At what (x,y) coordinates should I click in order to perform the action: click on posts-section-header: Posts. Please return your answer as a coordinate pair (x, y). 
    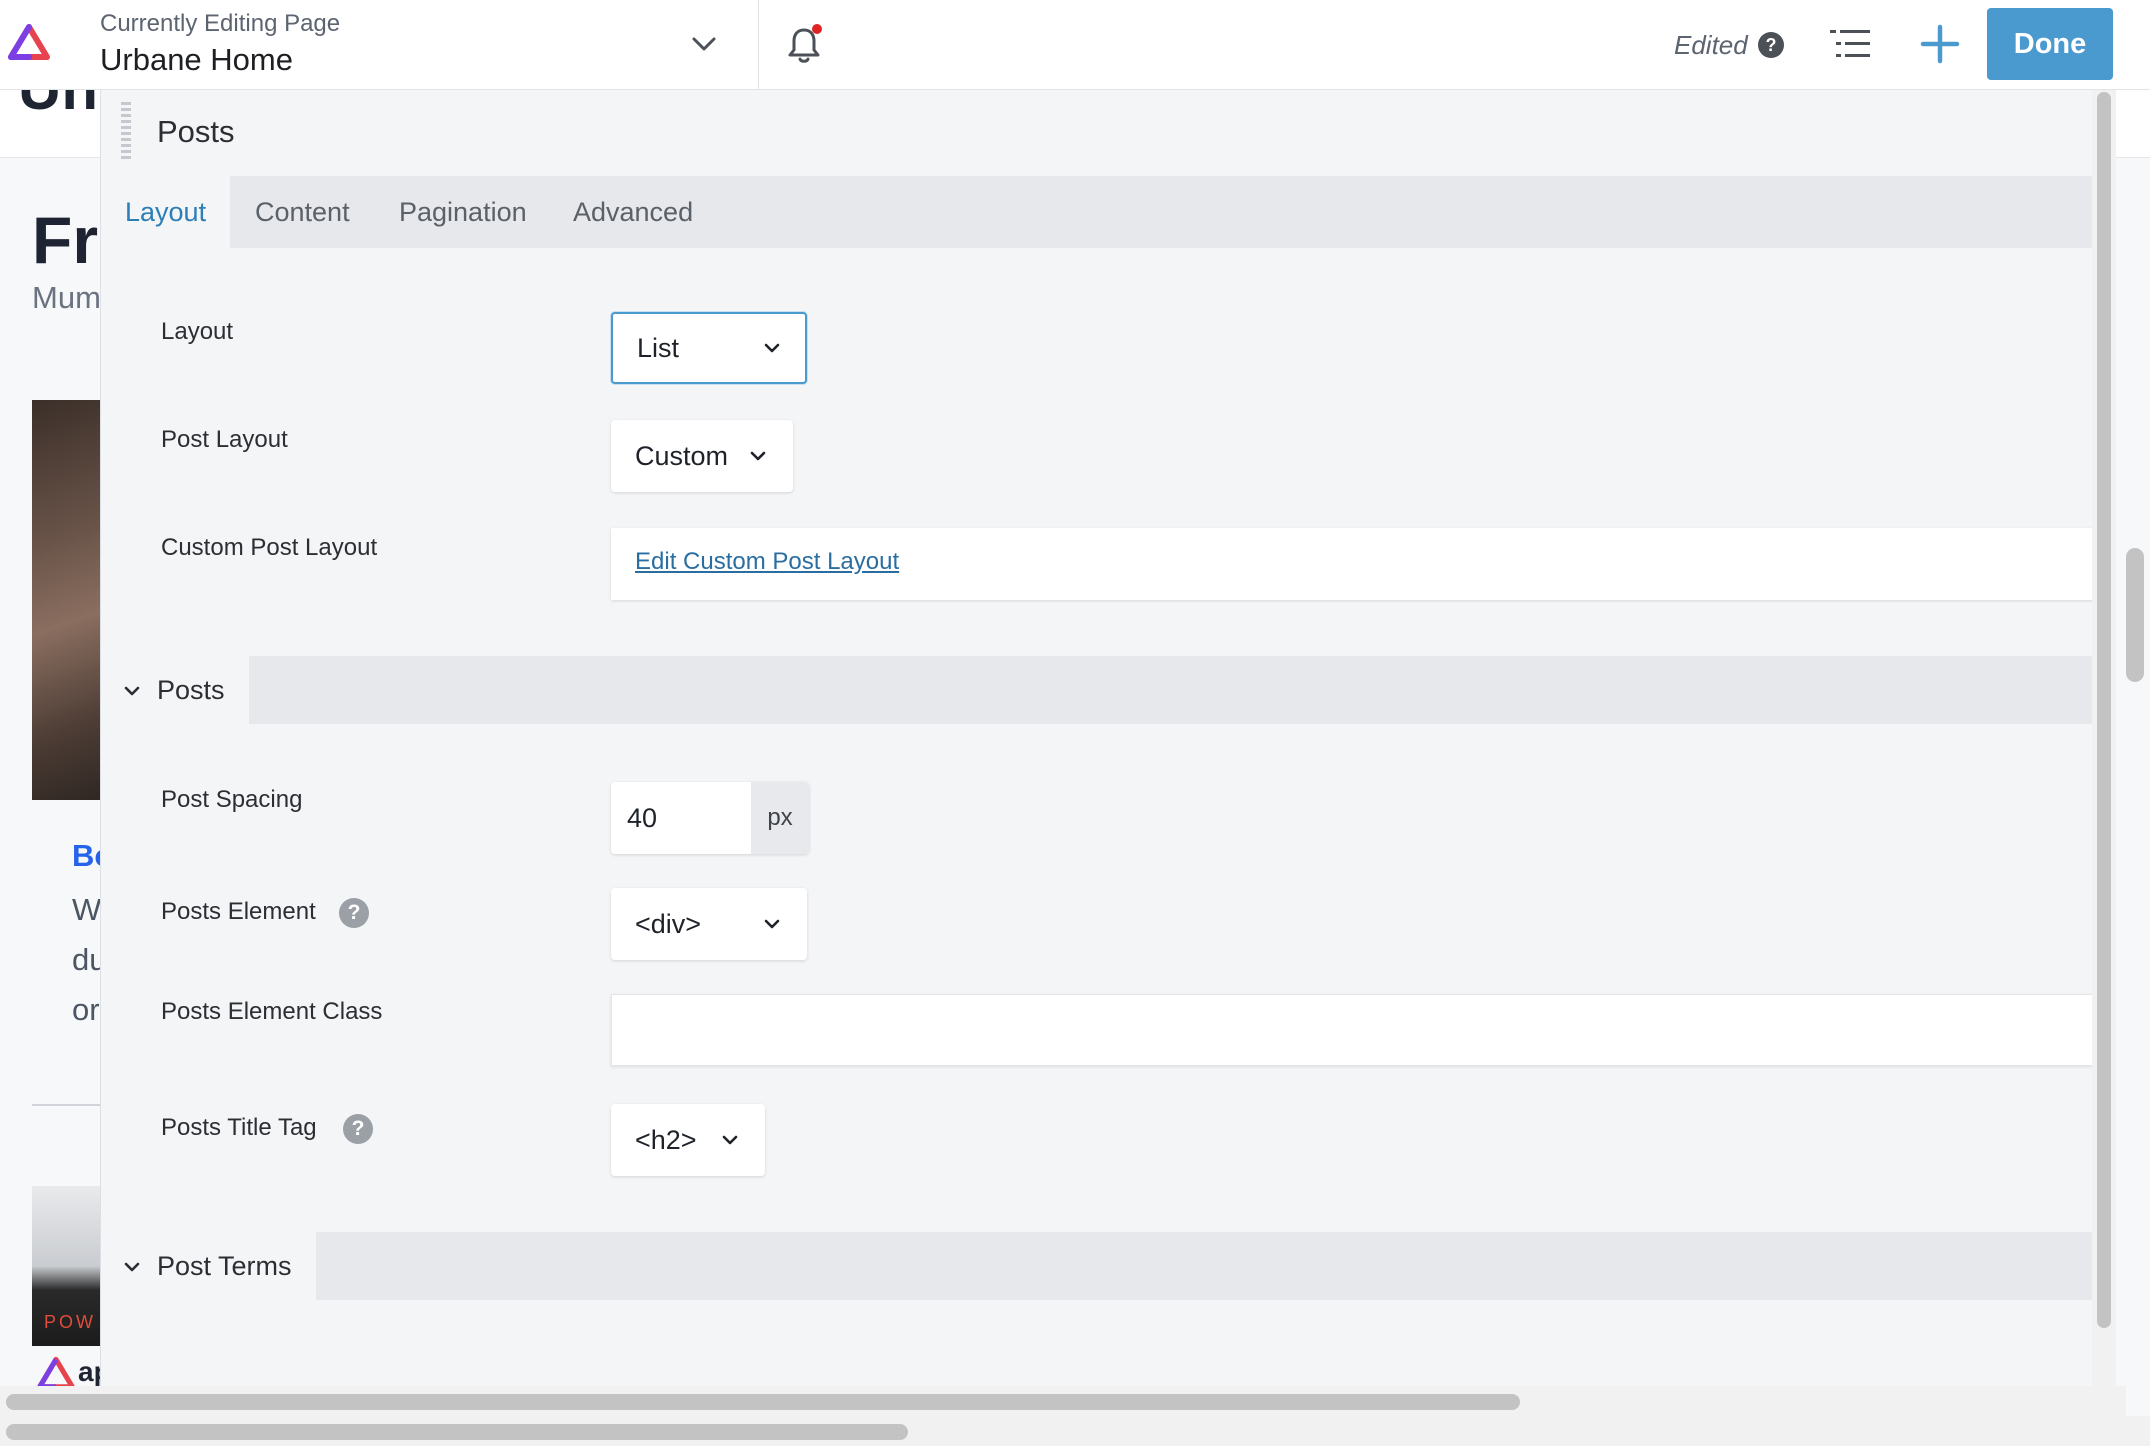
    Looking at the image, I should click on (1100, 690).